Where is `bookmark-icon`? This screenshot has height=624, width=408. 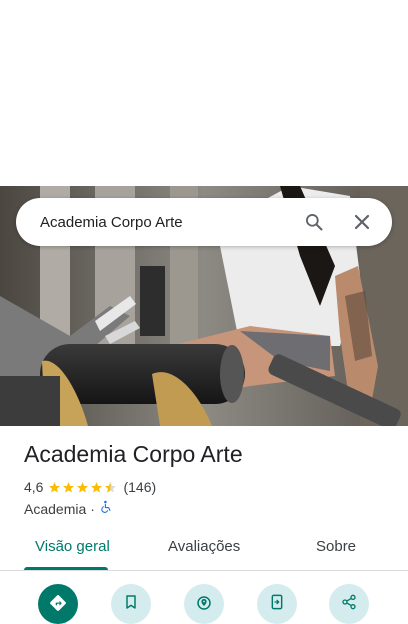
bookmark-icon is located at coordinates (131, 602).